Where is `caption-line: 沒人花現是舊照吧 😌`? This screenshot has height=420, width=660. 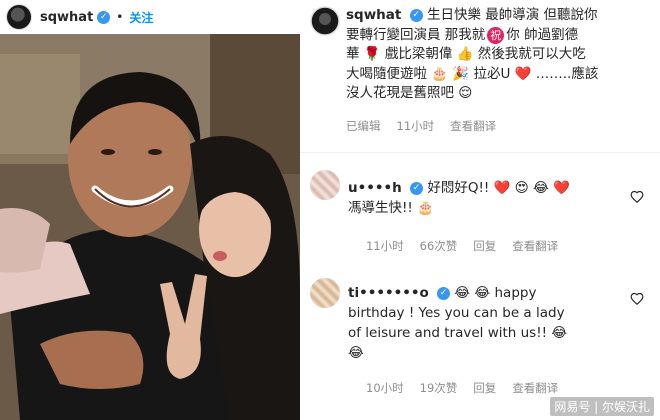
caption-line: 沒人花現是舊照吧 😌 is located at coordinates (409, 93).